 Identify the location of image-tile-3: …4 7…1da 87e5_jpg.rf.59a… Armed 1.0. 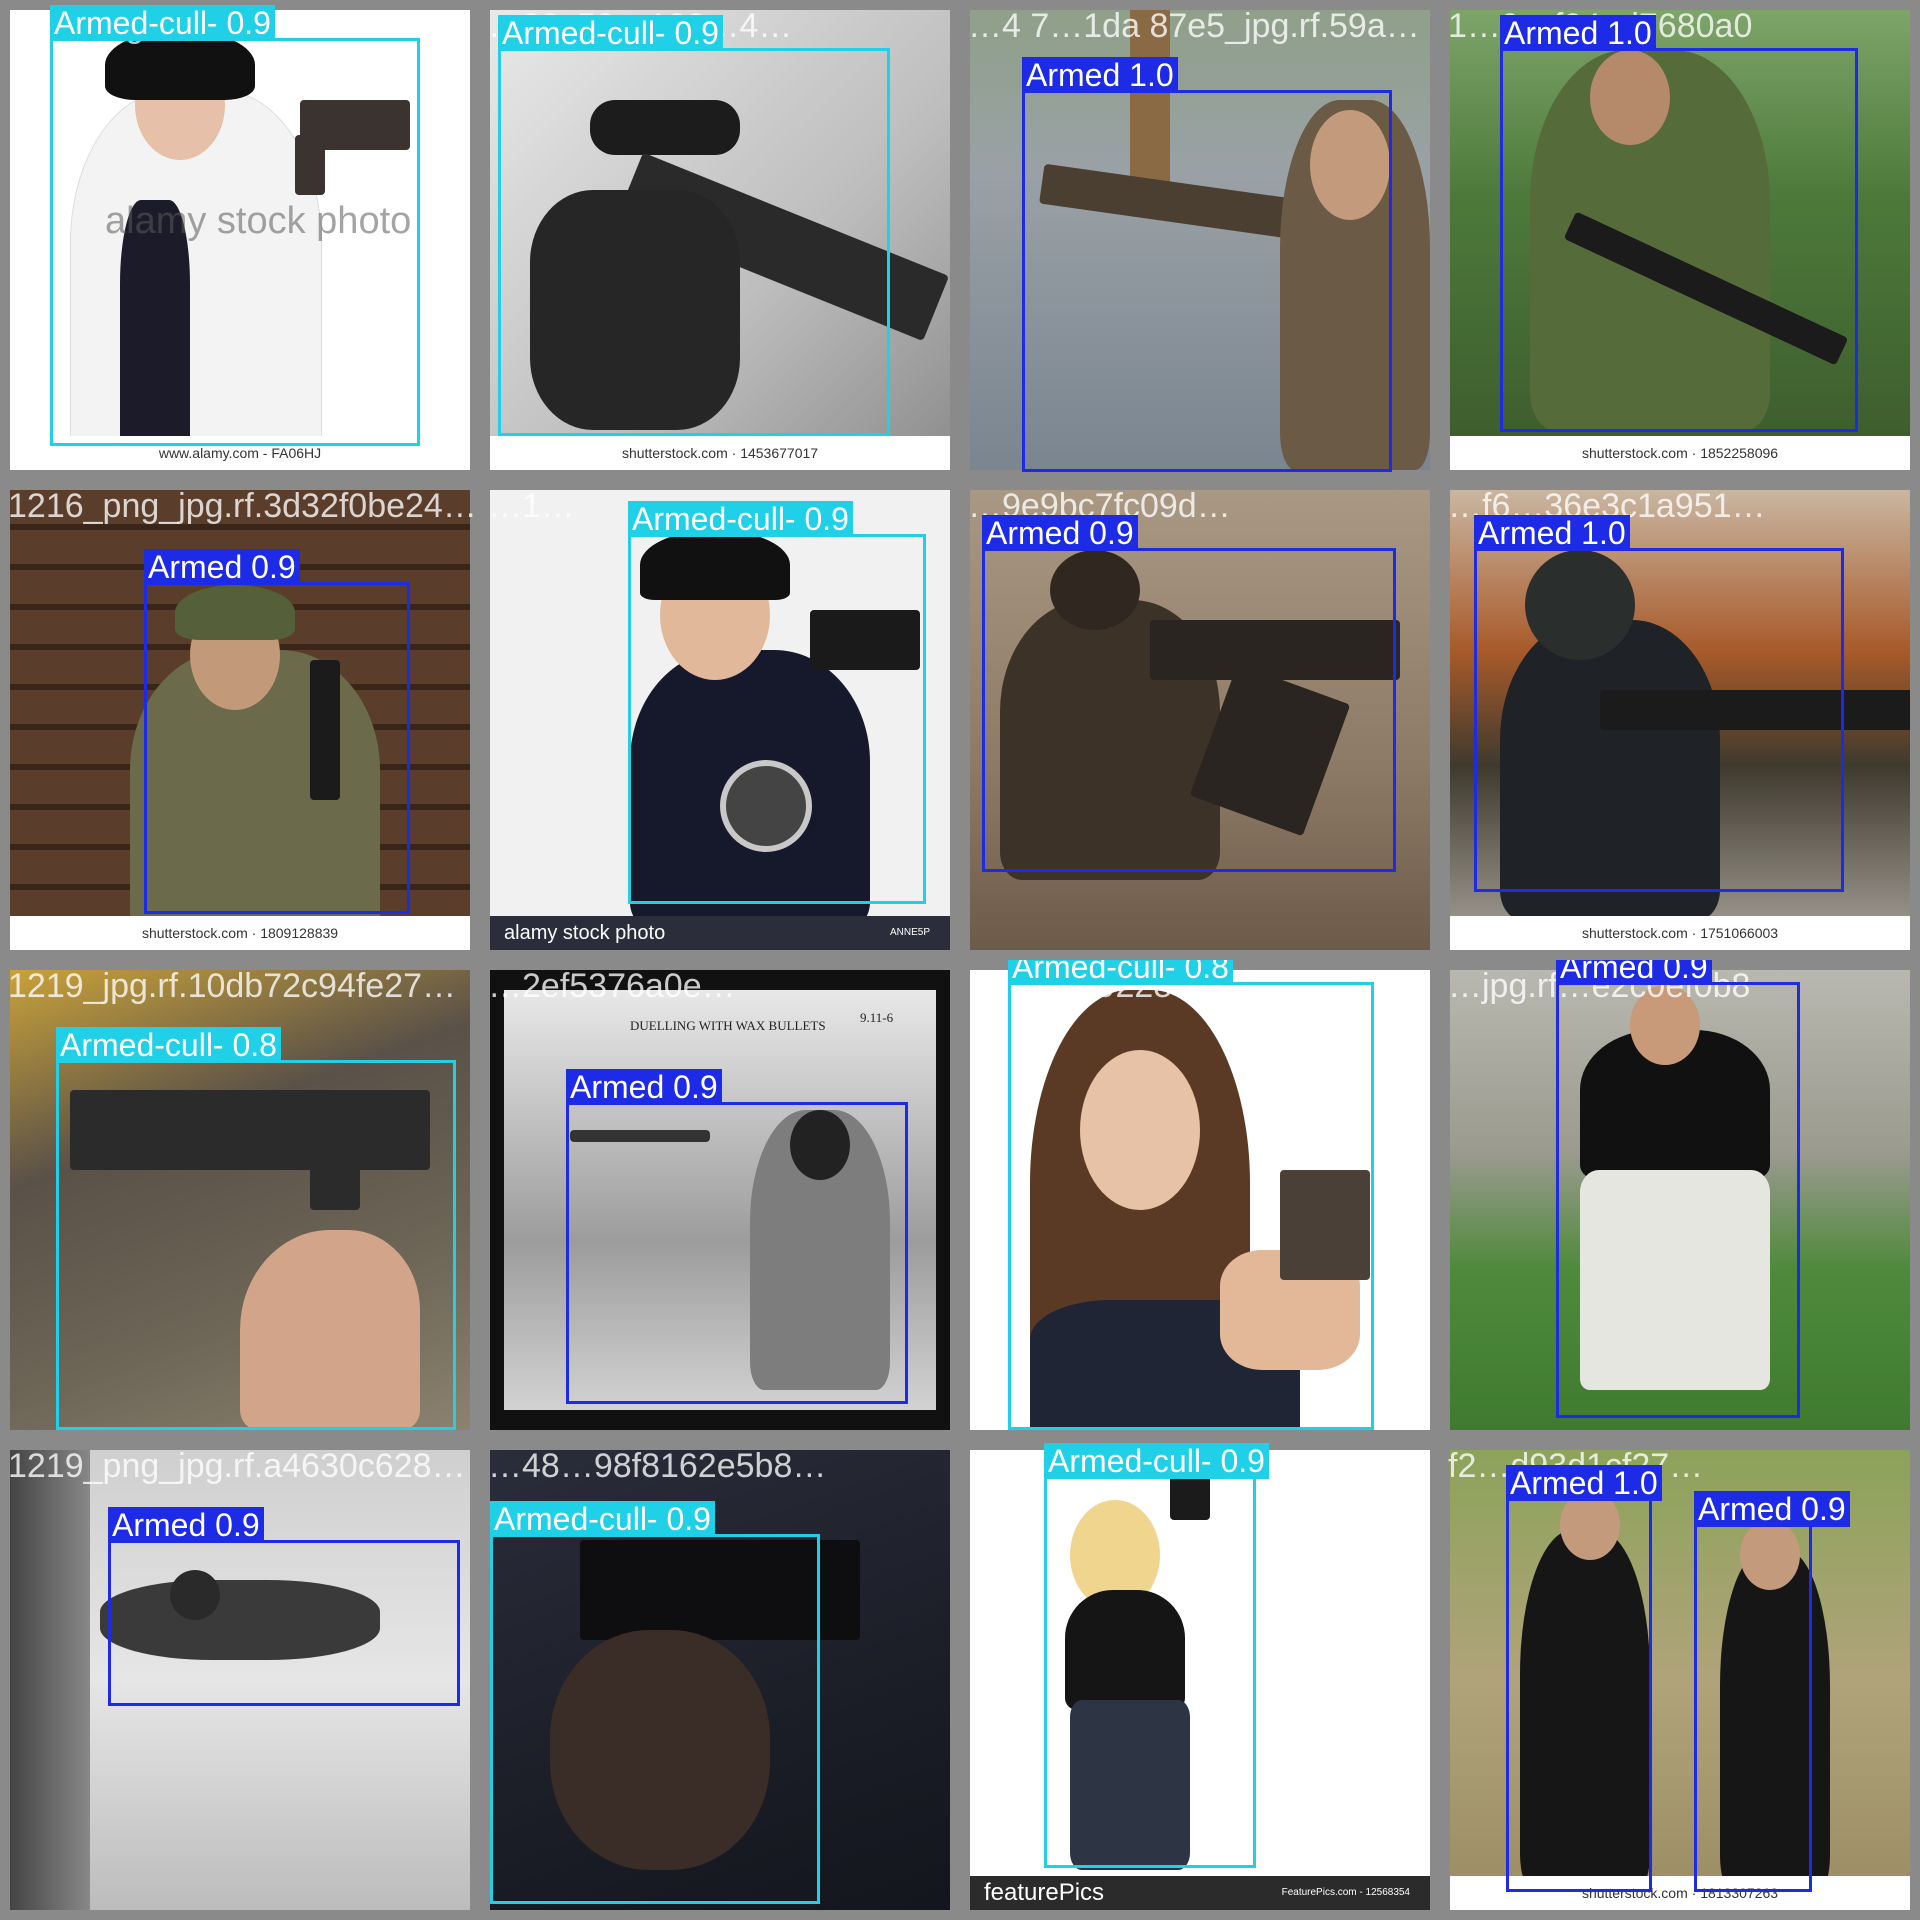
(1200, 240).